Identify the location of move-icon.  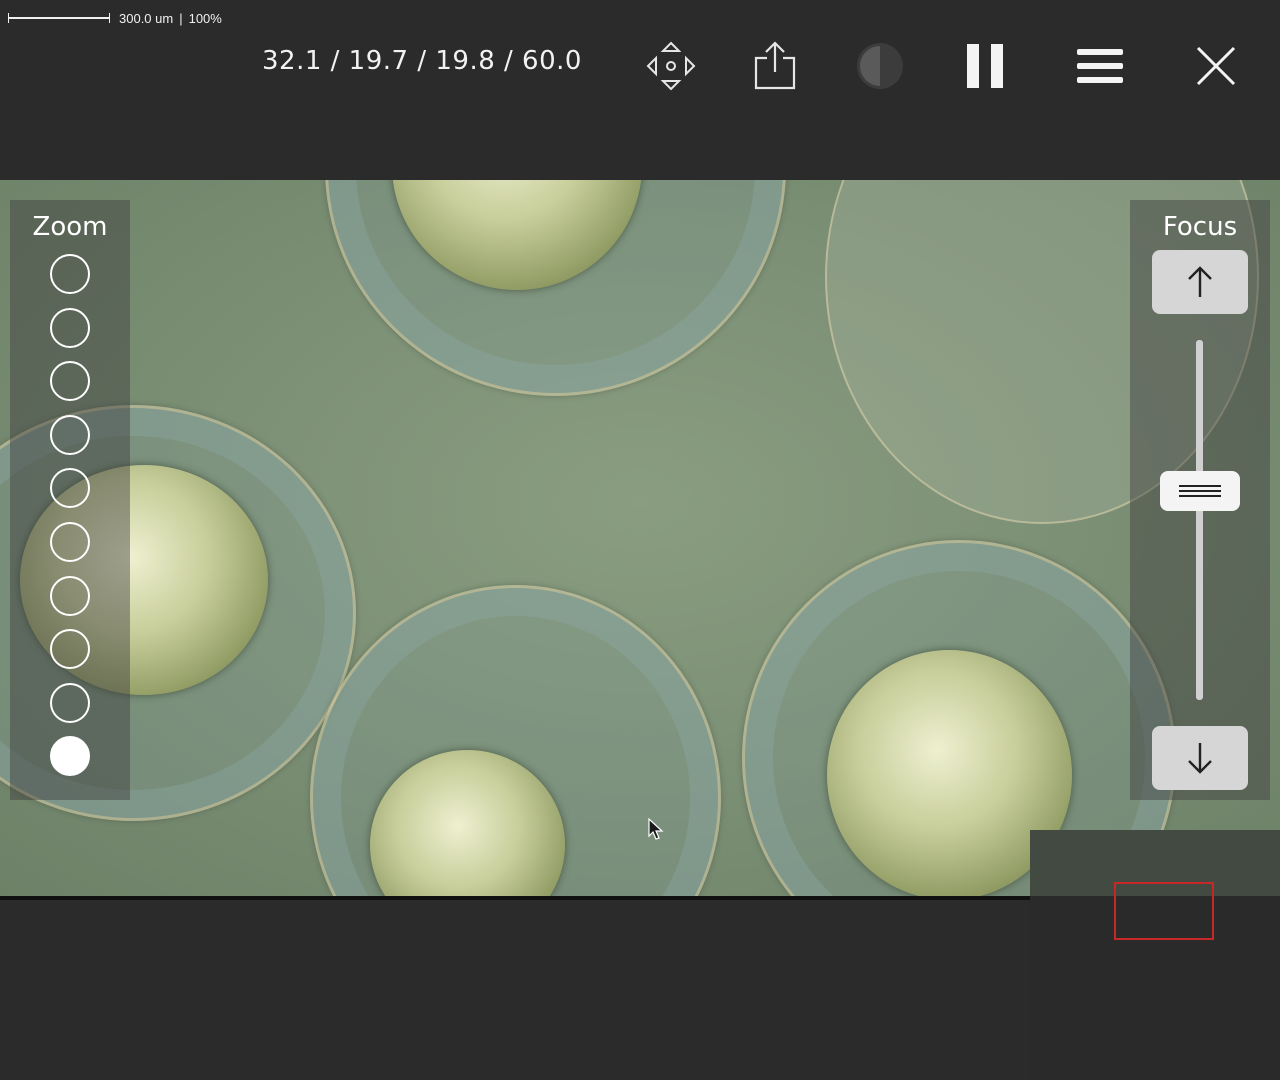
(671, 66).